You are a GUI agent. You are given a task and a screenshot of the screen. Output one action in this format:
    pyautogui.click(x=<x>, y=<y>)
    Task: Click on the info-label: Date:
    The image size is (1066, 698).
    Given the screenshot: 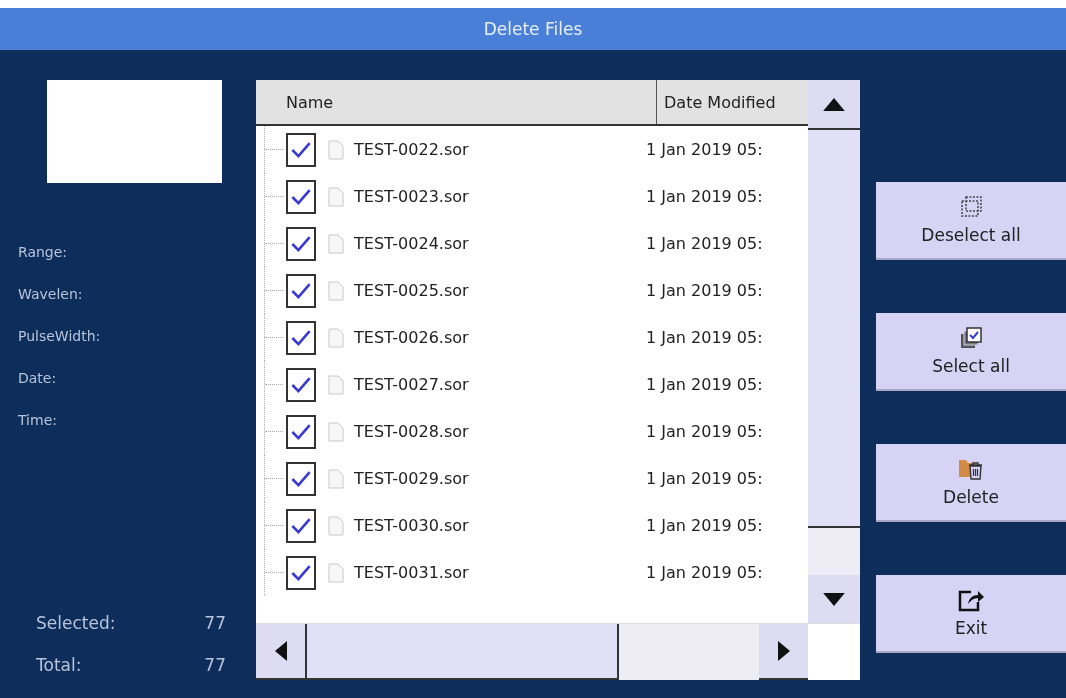 What is the action you would take?
    pyautogui.click(x=38, y=378)
    